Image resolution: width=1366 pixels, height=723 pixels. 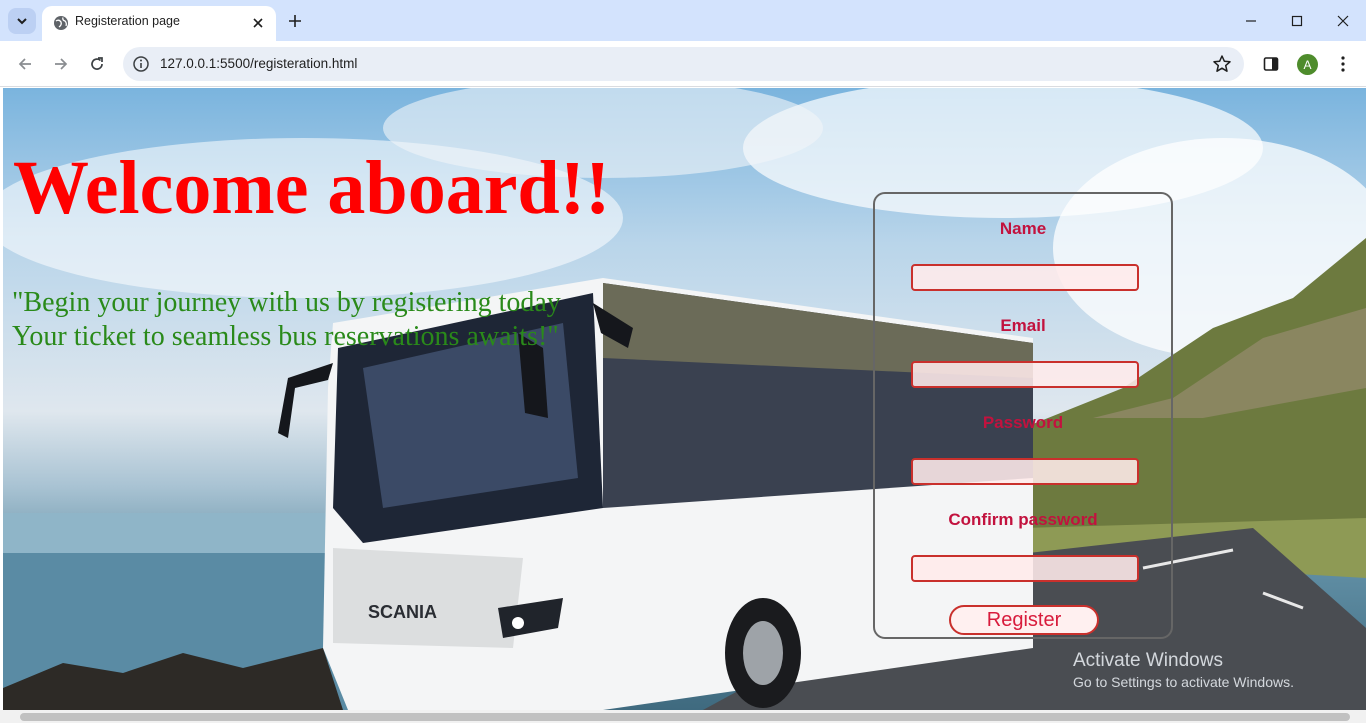 What do you see at coordinates (1222, 64) in the screenshot?
I see `star-icon` at bounding box center [1222, 64].